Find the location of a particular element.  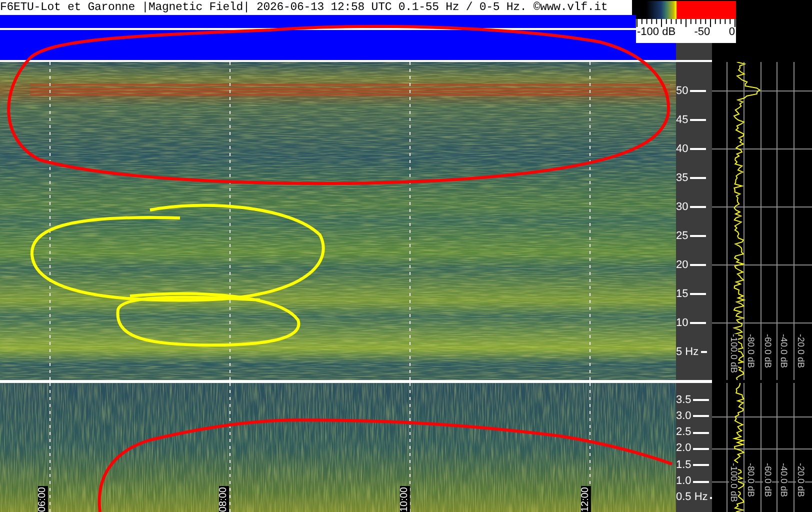

frequency-label: 40 is located at coordinates (682, 149).